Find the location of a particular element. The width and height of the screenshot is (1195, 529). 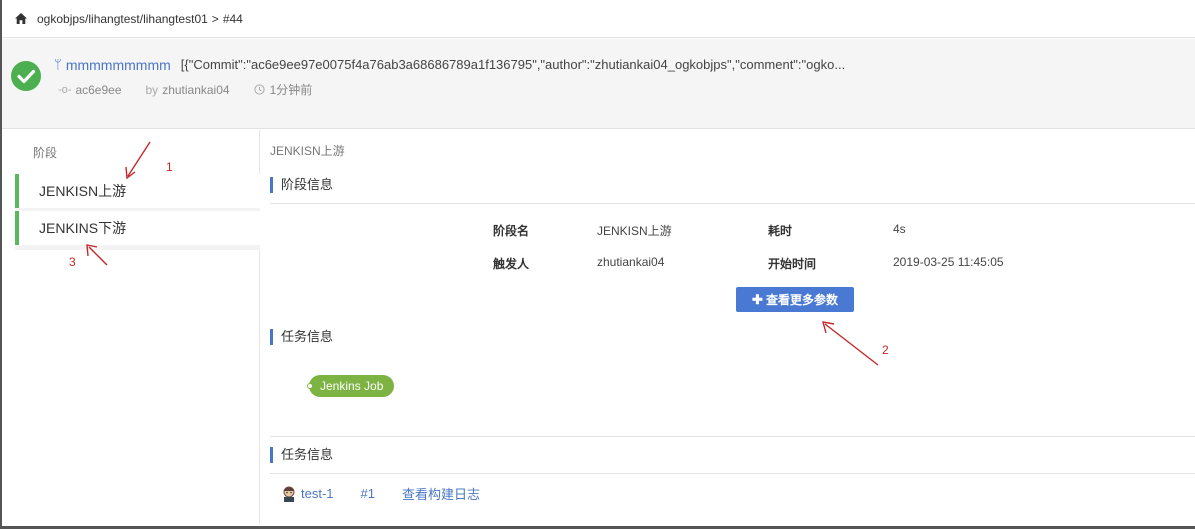

annotation-label-3: 3 is located at coordinates (72, 262).